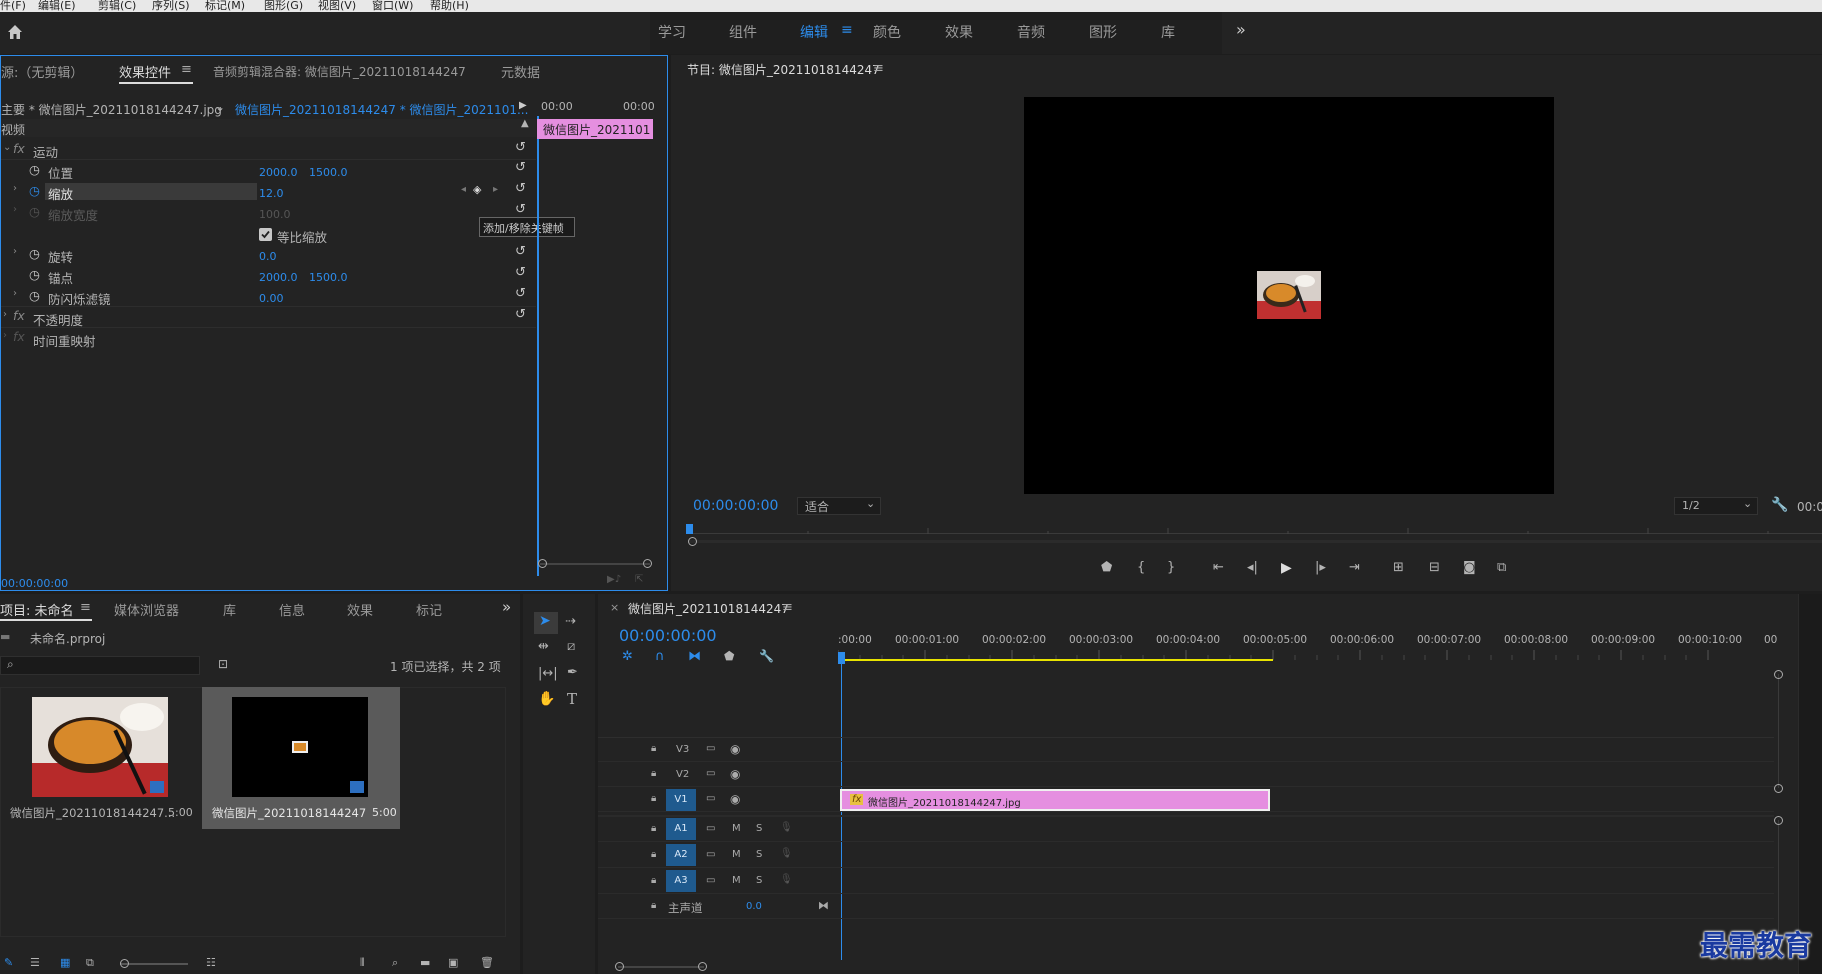 The height and width of the screenshot is (974, 1822). What do you see at coordinates (1778, 820) in the screenshot?
I see `audio-scroll-handle-top` at bounding box center [1778, 820].